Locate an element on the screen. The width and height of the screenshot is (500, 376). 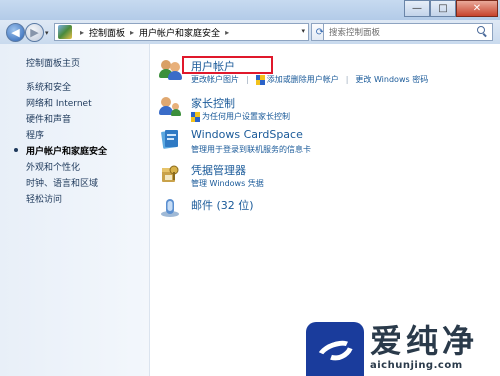
control-panel-icon is located at coordinates (65, 32).